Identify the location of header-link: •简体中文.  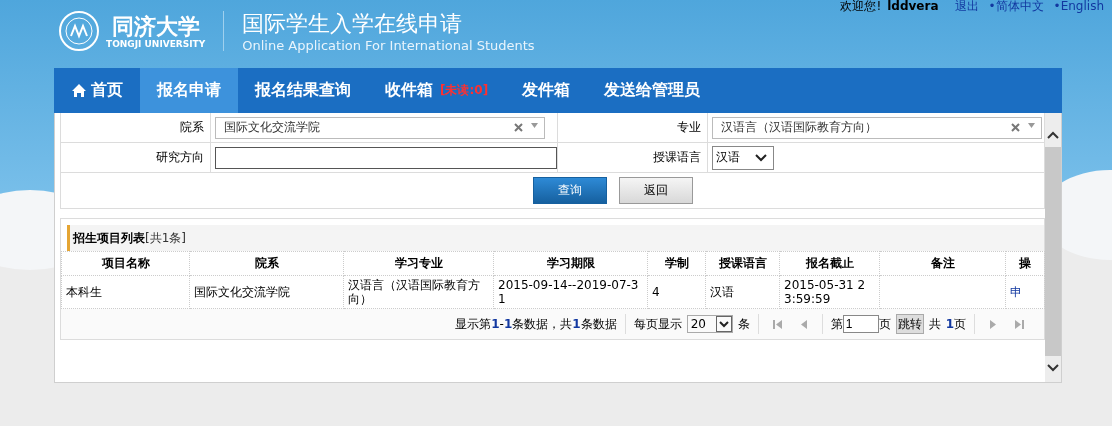
(1016, 6).